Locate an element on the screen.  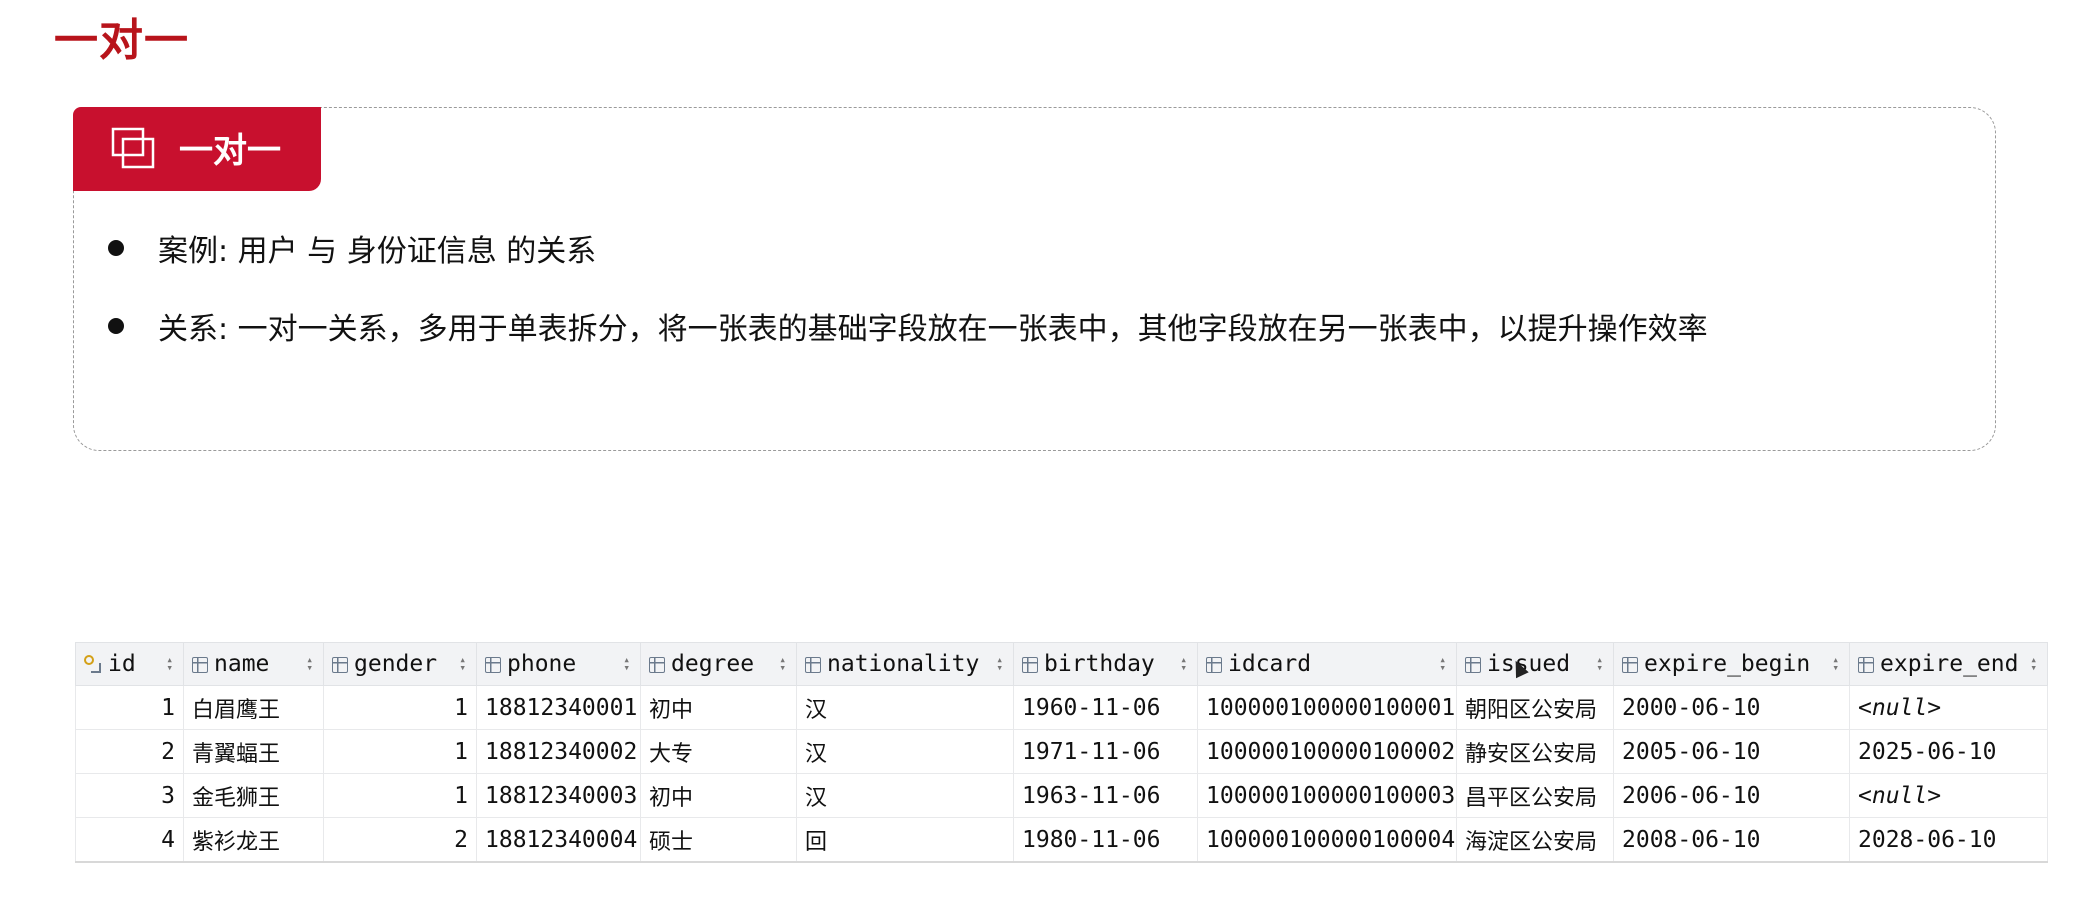
cell-issued: 静安区公安局 is located at coordinates (1535, 751).